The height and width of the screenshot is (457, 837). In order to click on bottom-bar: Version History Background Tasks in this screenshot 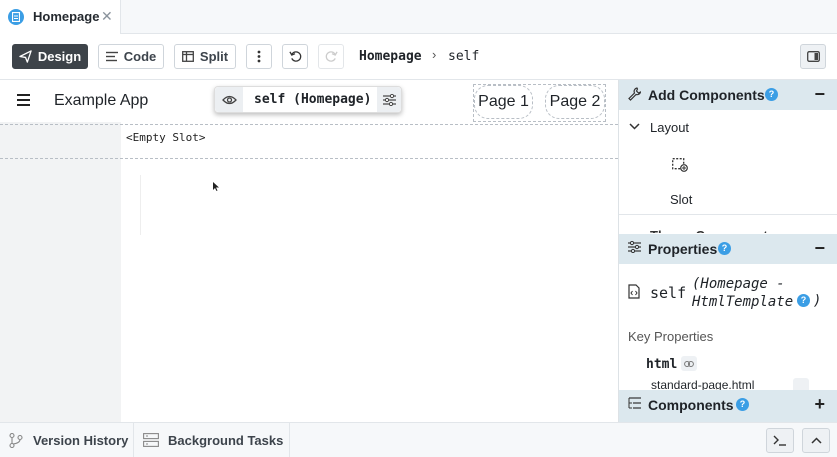, I will do `click(418, 439)`.